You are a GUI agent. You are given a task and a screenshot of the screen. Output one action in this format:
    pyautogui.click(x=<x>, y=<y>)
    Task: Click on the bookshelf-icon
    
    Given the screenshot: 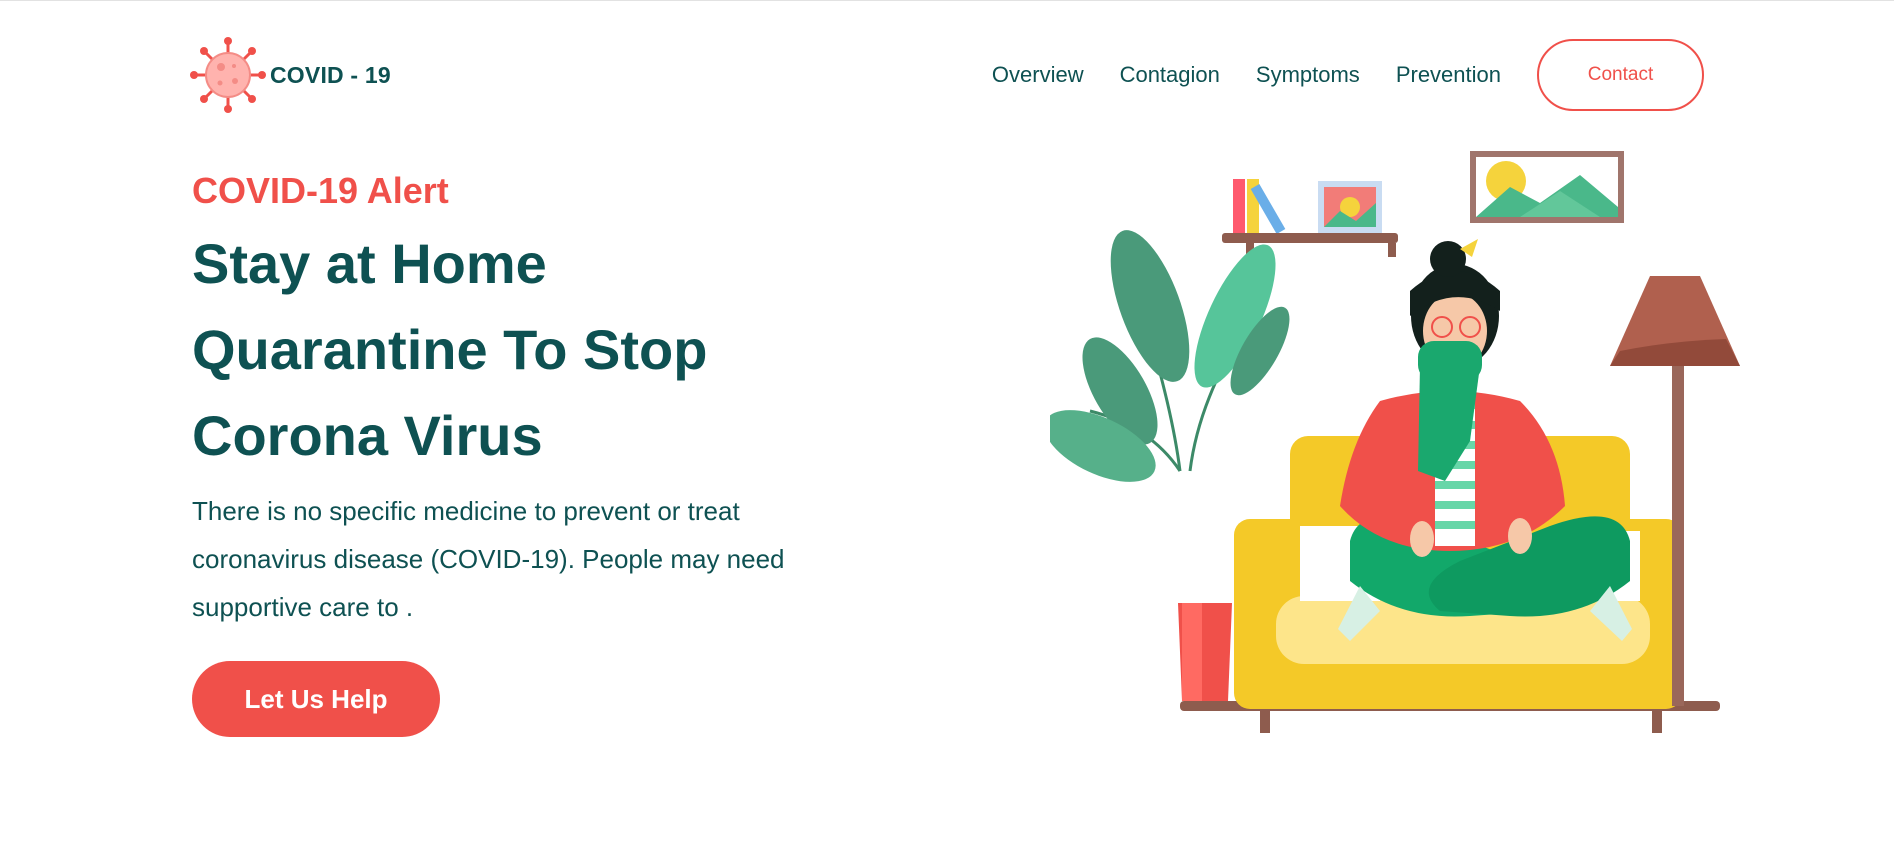 What is the action you would take?
    pyautogui.click(x=1310, y=218)
    